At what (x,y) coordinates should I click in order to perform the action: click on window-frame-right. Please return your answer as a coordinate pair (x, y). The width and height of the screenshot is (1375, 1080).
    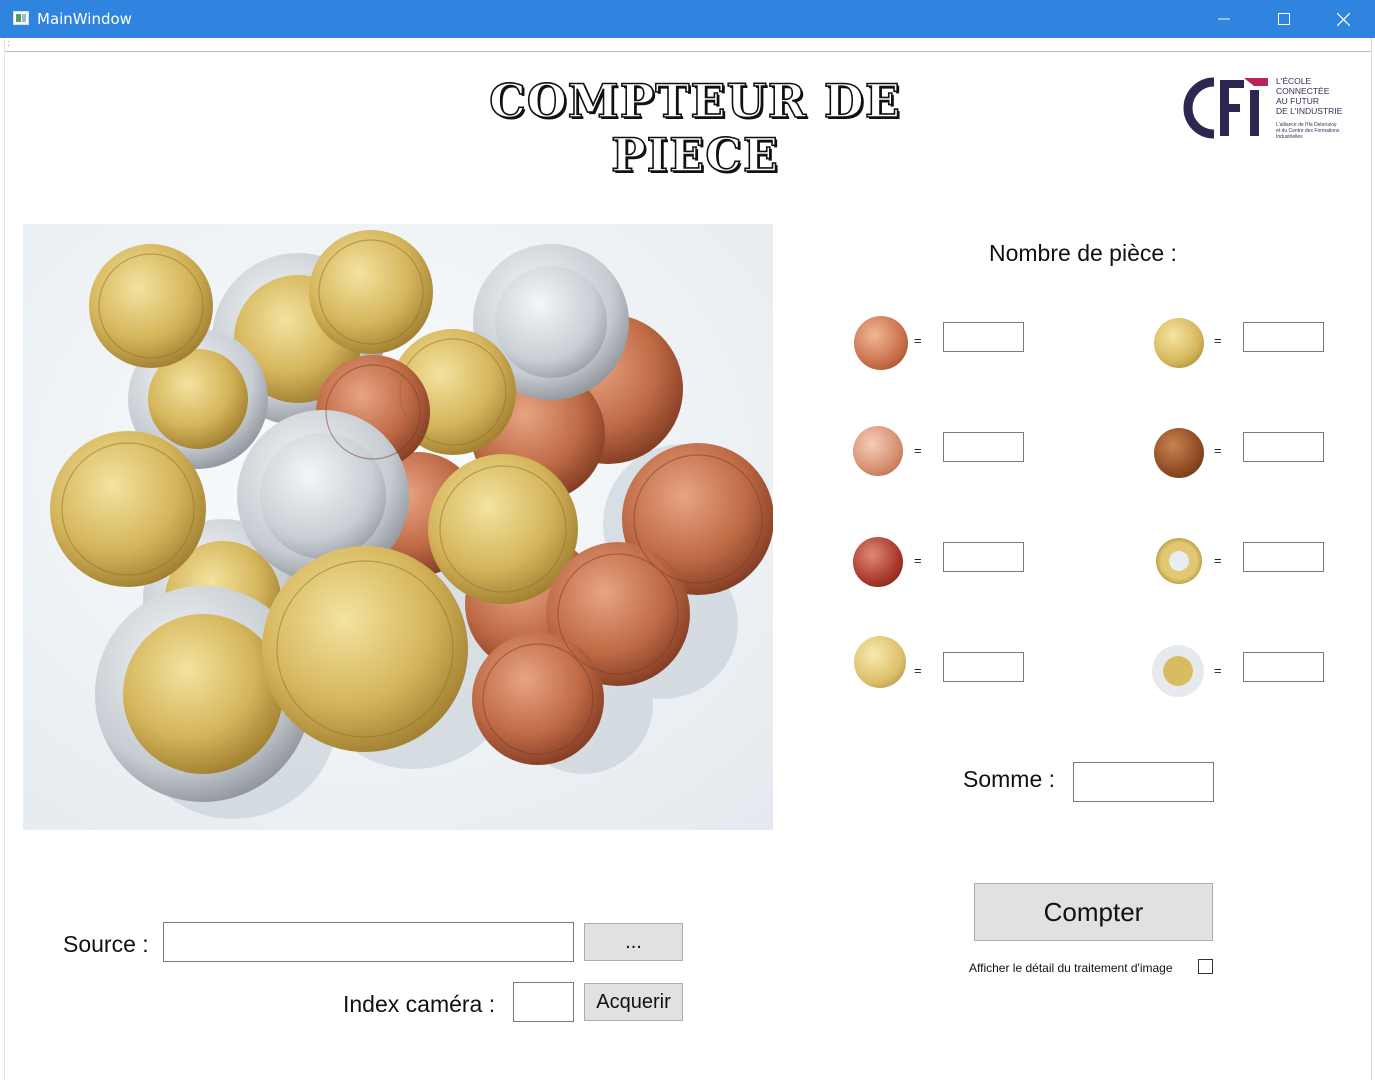
    Looking at the image, I should click on (1373, 559).